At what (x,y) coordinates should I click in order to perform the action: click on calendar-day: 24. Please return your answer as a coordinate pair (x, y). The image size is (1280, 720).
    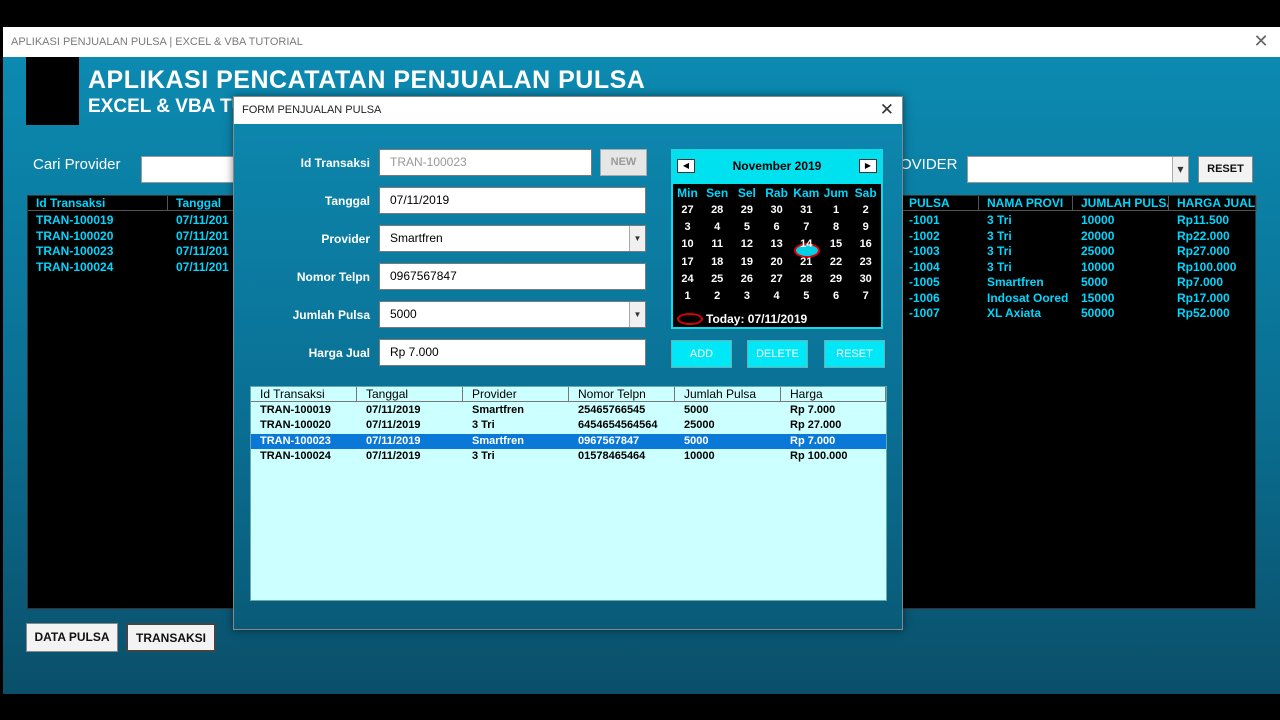
    Looking at the image, I should click on (687, 279).